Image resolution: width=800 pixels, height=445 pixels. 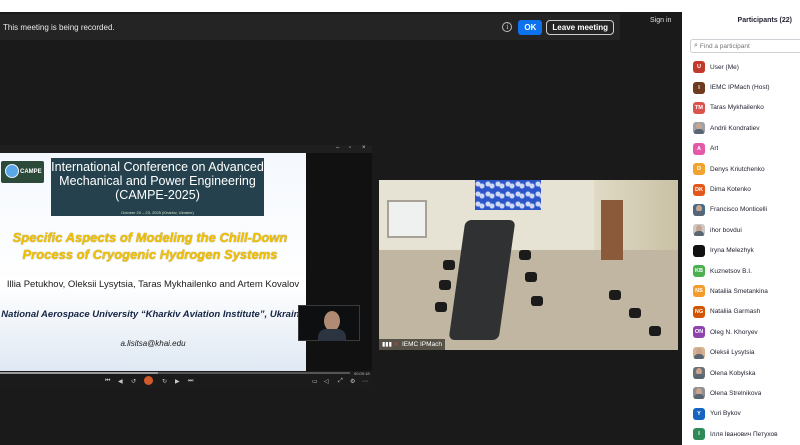 I want to click on participant-search: ⌕, so click(x=745, y=46).